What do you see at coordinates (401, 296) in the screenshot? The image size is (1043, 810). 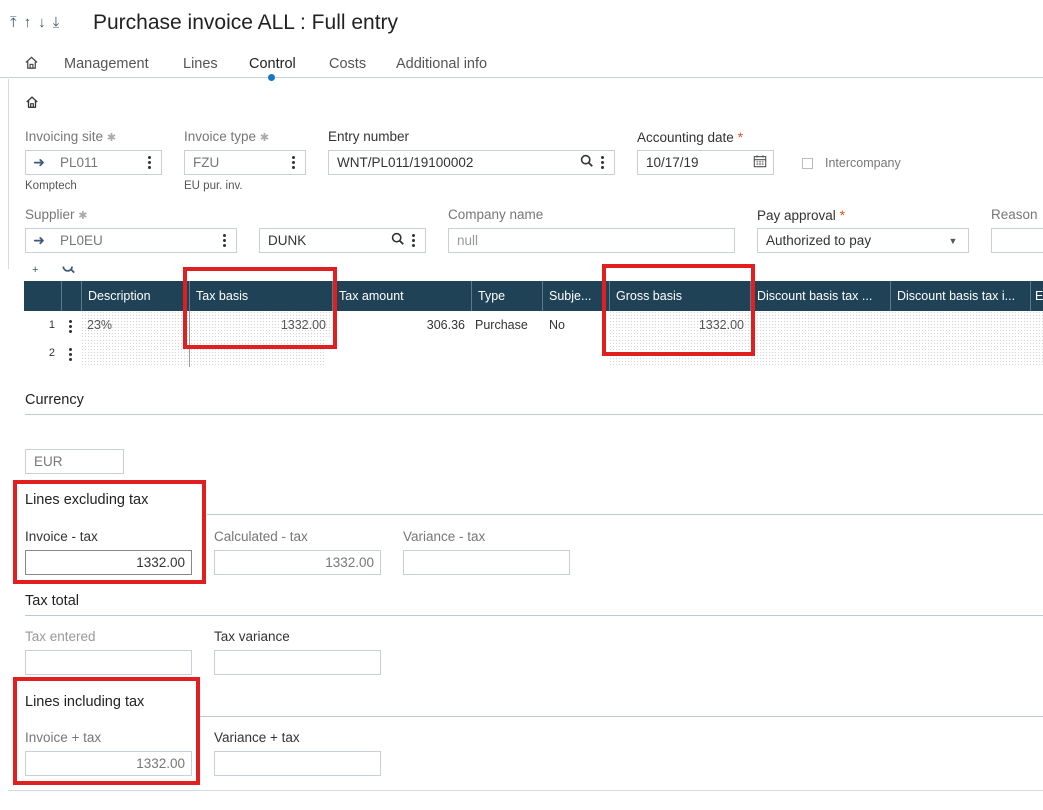 I see `column-tax-amount: Tax amount` at bounding box center [401, 296].